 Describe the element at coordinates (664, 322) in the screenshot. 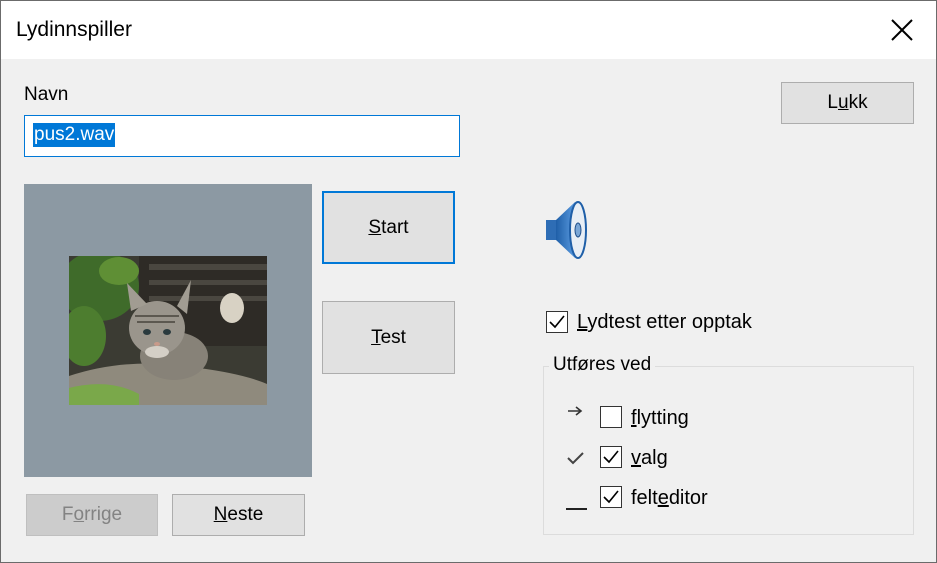

I see `sound-test-label: Lydtest etter opptak` at that location.